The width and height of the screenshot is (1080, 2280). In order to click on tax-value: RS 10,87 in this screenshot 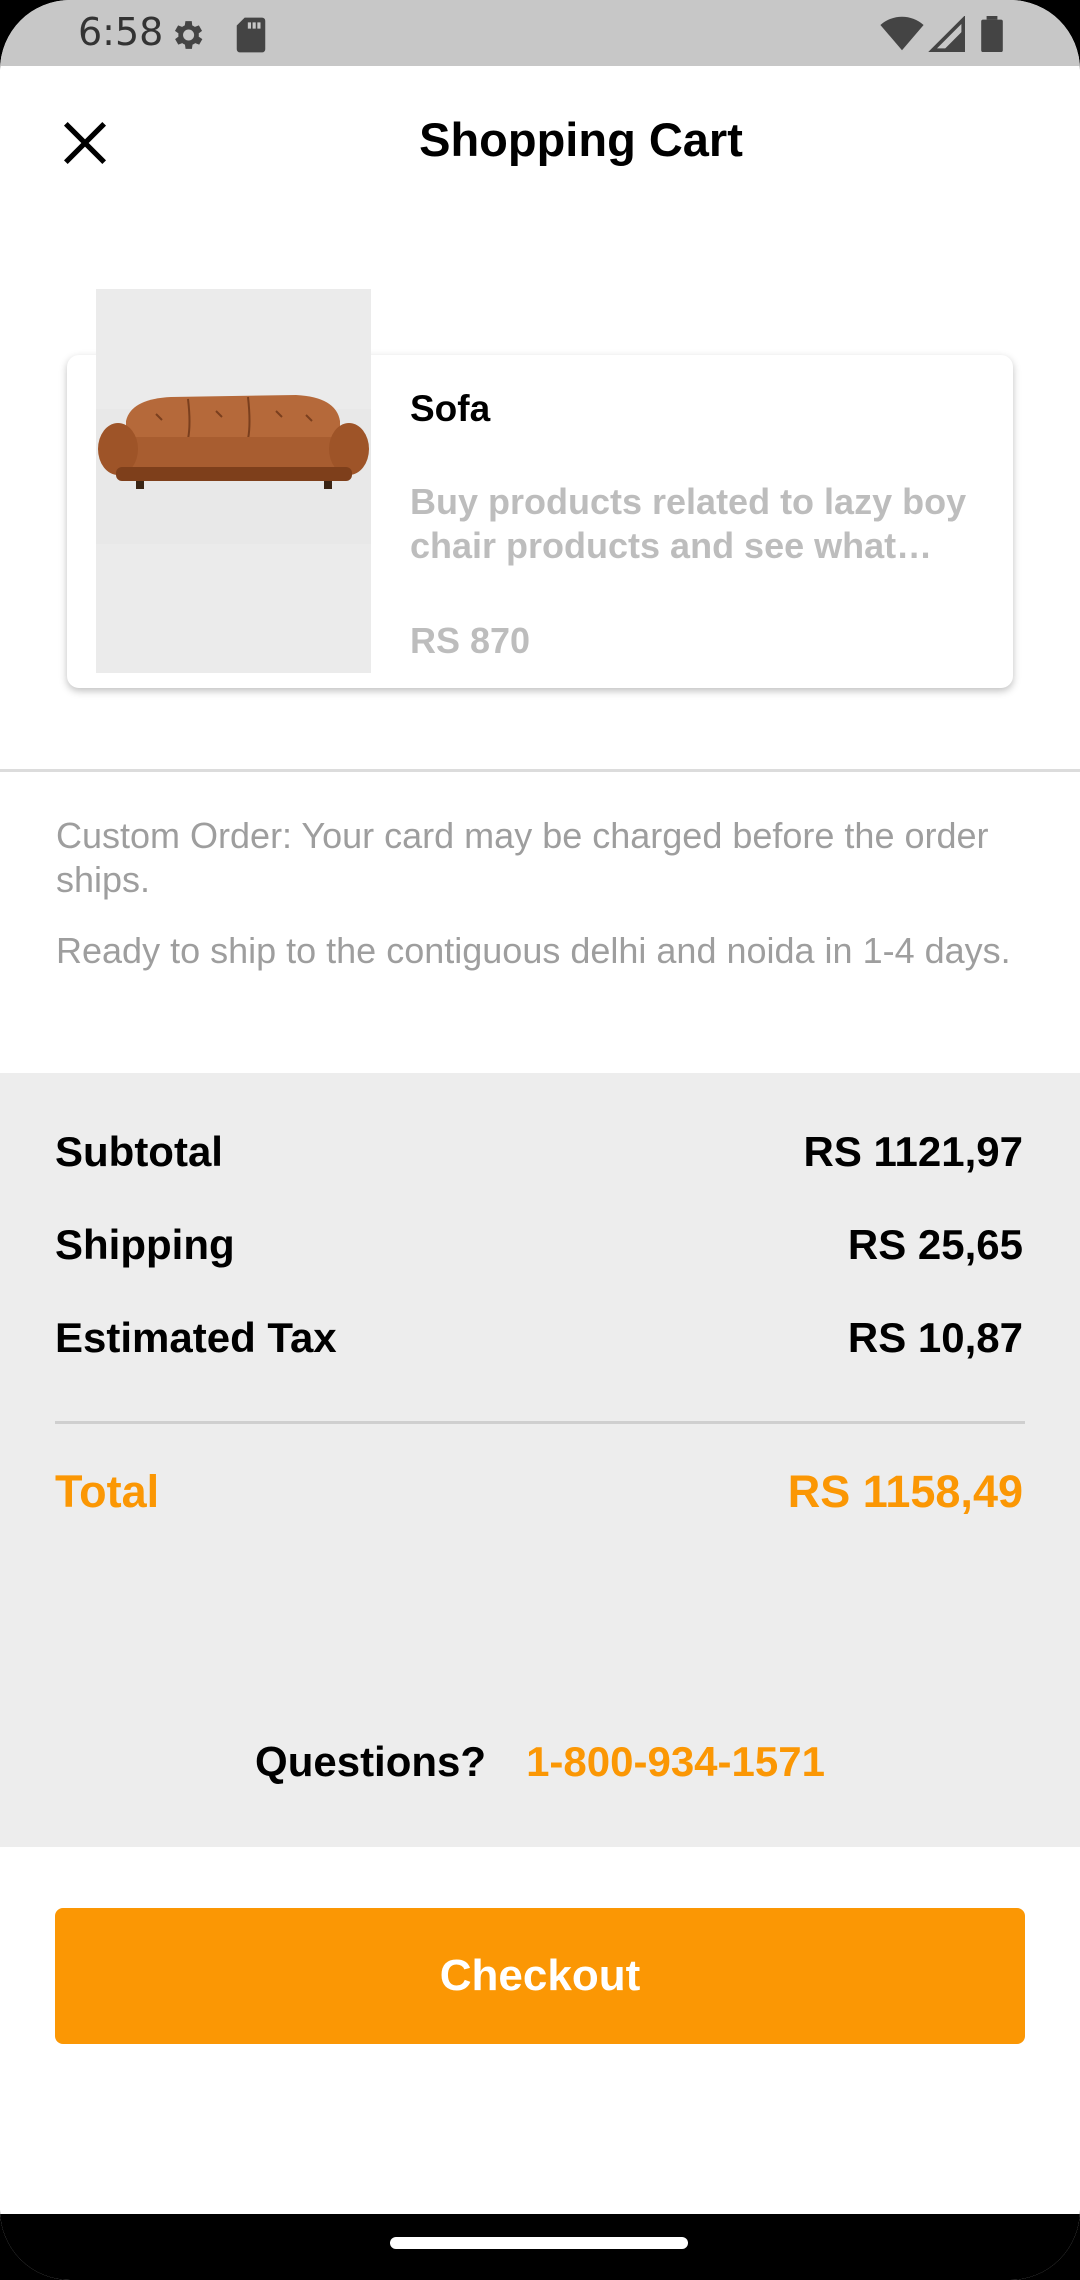, I will do `click(935, 1337)`.